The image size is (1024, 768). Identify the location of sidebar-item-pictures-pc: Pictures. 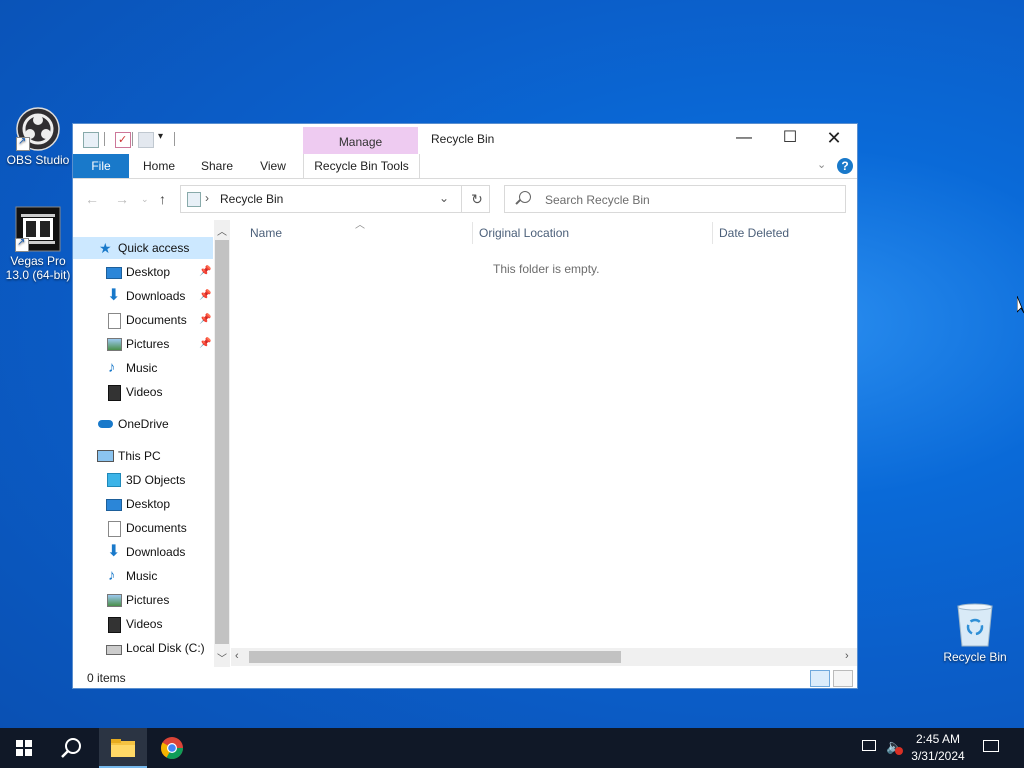
(143, 600).